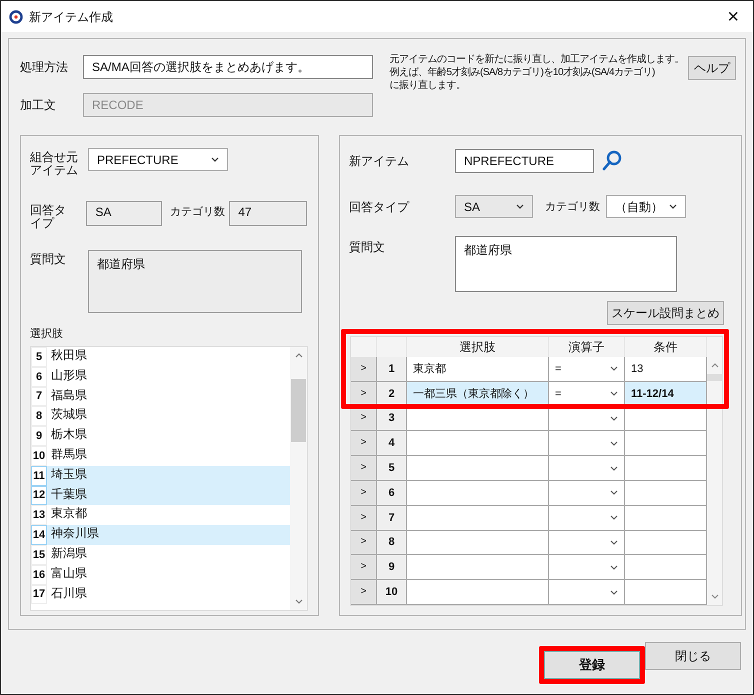  What do you see at coordinates (392, 543) in the screenshot?
I see `row-number-cell: 8` at bounding box center [392, 543].